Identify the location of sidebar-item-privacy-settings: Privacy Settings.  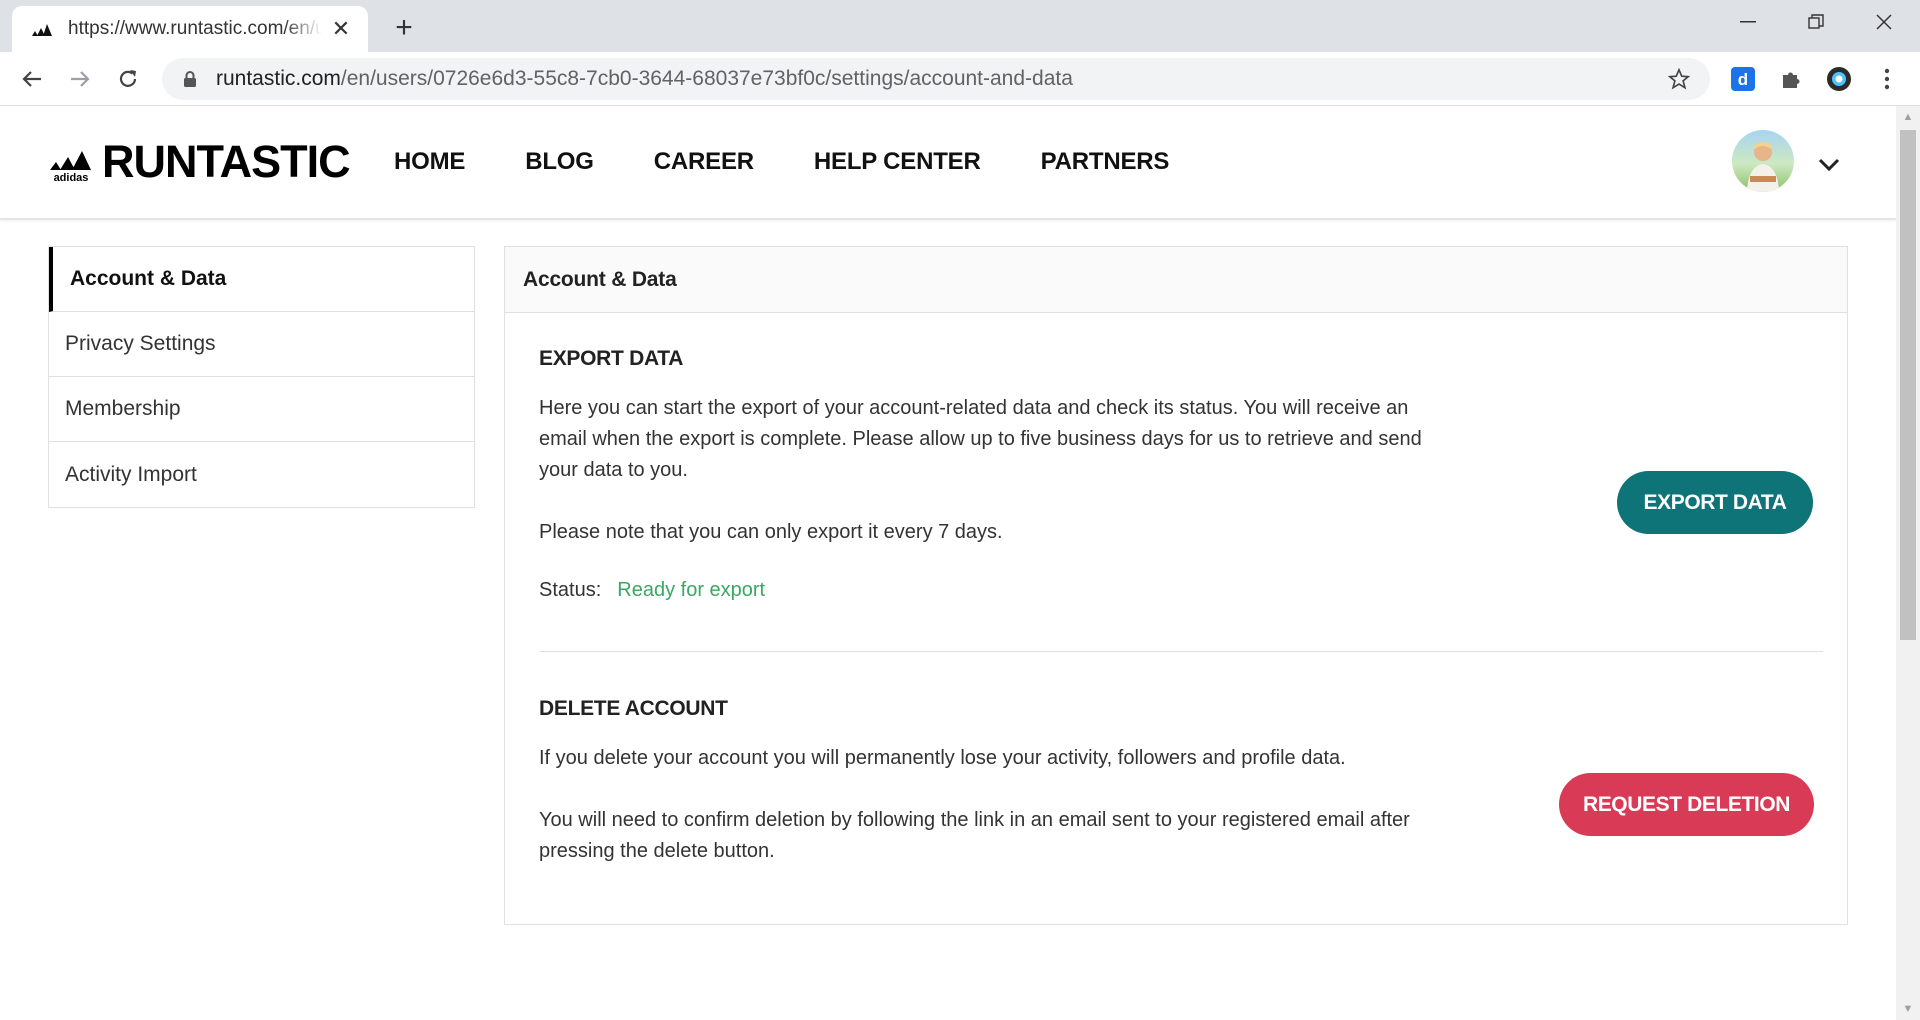
(261, 344).